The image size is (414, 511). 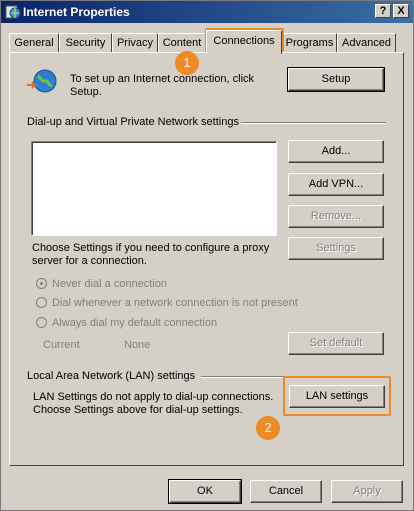 I want to click on tab-programs: Programs, so click(x=309, y=43).